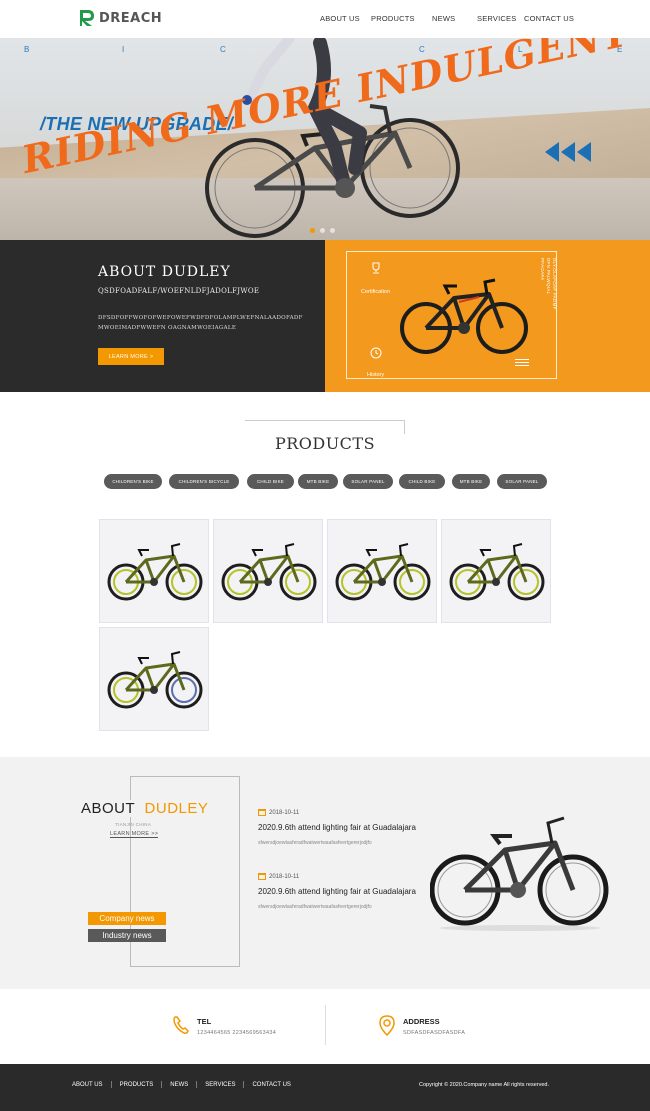 The width and height of the screenshot is (650, 1111). Describe the element at coordinates (204, 1021) in the screenshot. I see `tel-label: TEL` at that location.